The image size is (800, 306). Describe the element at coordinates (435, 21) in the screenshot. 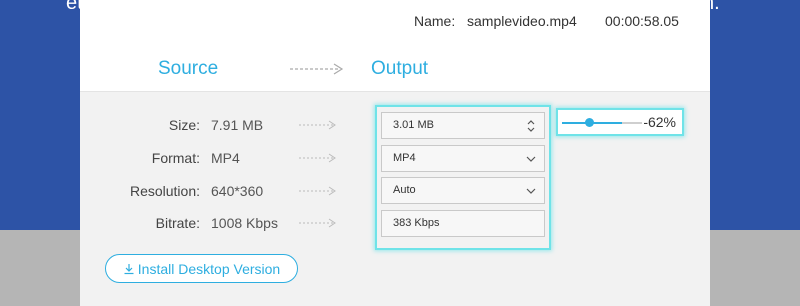

I see `name-label: Name:` at that location.